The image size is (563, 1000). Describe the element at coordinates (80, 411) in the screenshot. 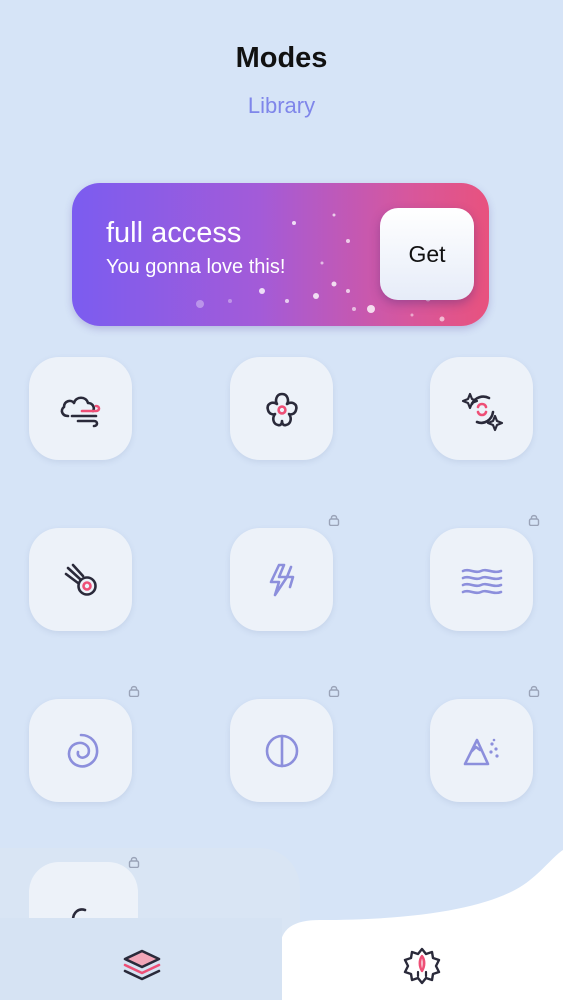

I see `cloud-wind-icon` at that location.